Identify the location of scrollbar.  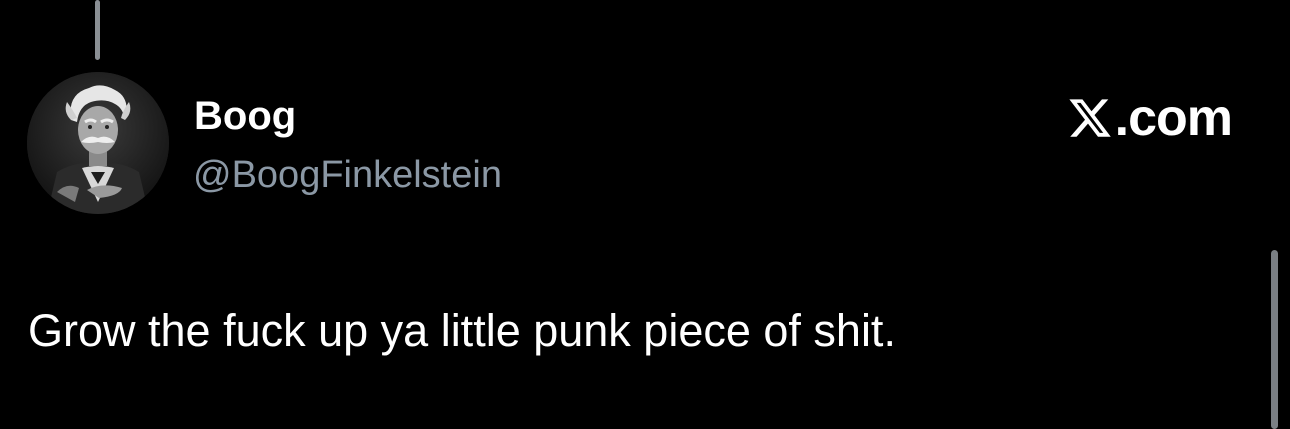
(1274, 339).